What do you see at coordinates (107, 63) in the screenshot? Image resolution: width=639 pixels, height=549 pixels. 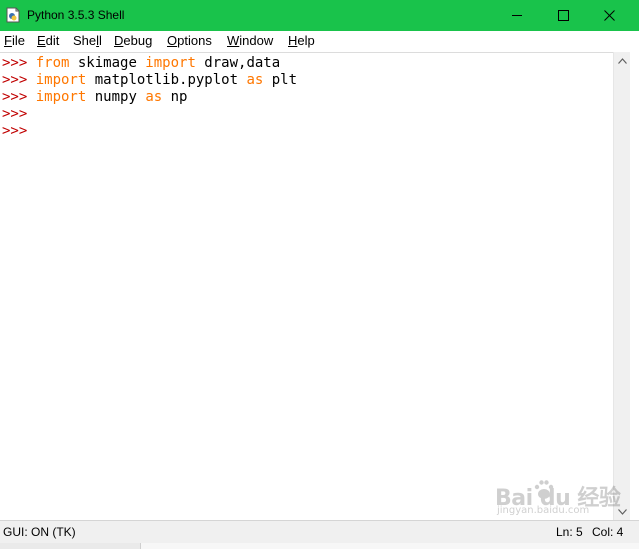 I see `code-text: skimage` at bounding box center [107, 63].